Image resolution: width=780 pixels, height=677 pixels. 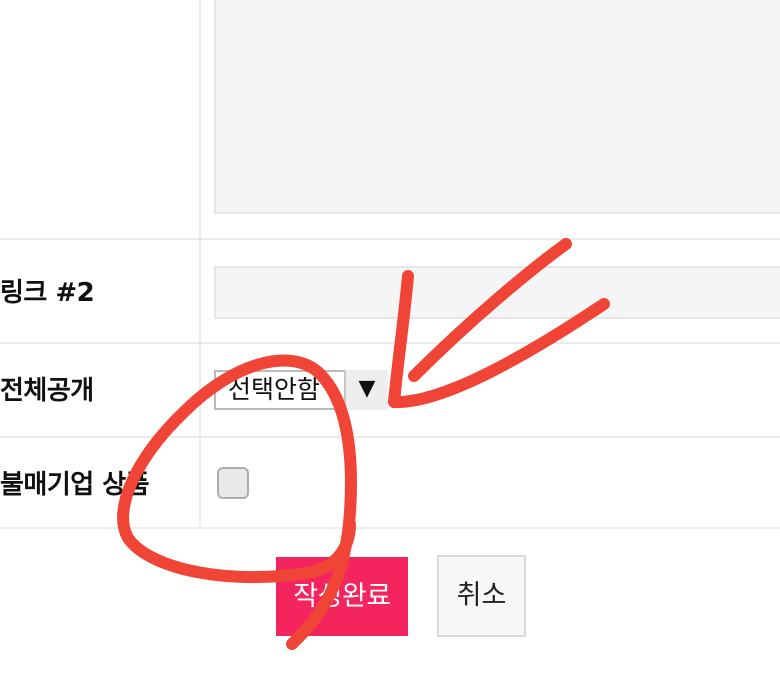 I want to click on visibility-select-value: 선택안함, so click(x=274, y=389).